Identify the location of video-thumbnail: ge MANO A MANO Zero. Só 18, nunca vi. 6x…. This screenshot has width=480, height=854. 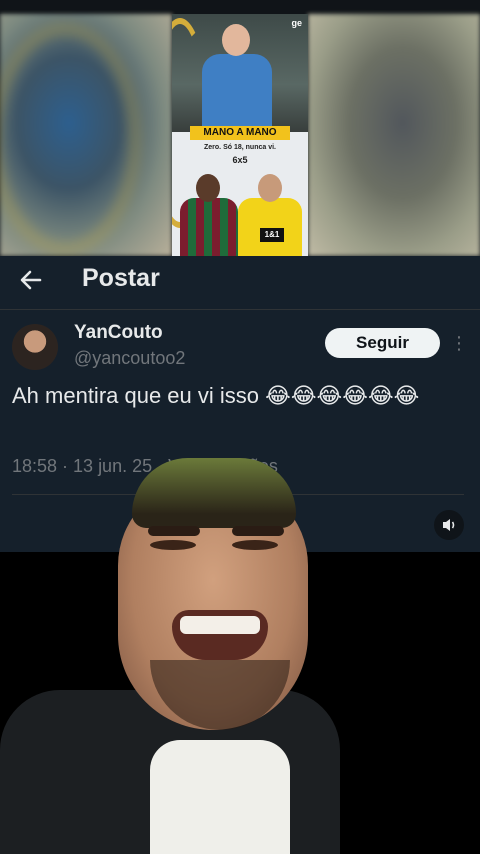
(240, 135).